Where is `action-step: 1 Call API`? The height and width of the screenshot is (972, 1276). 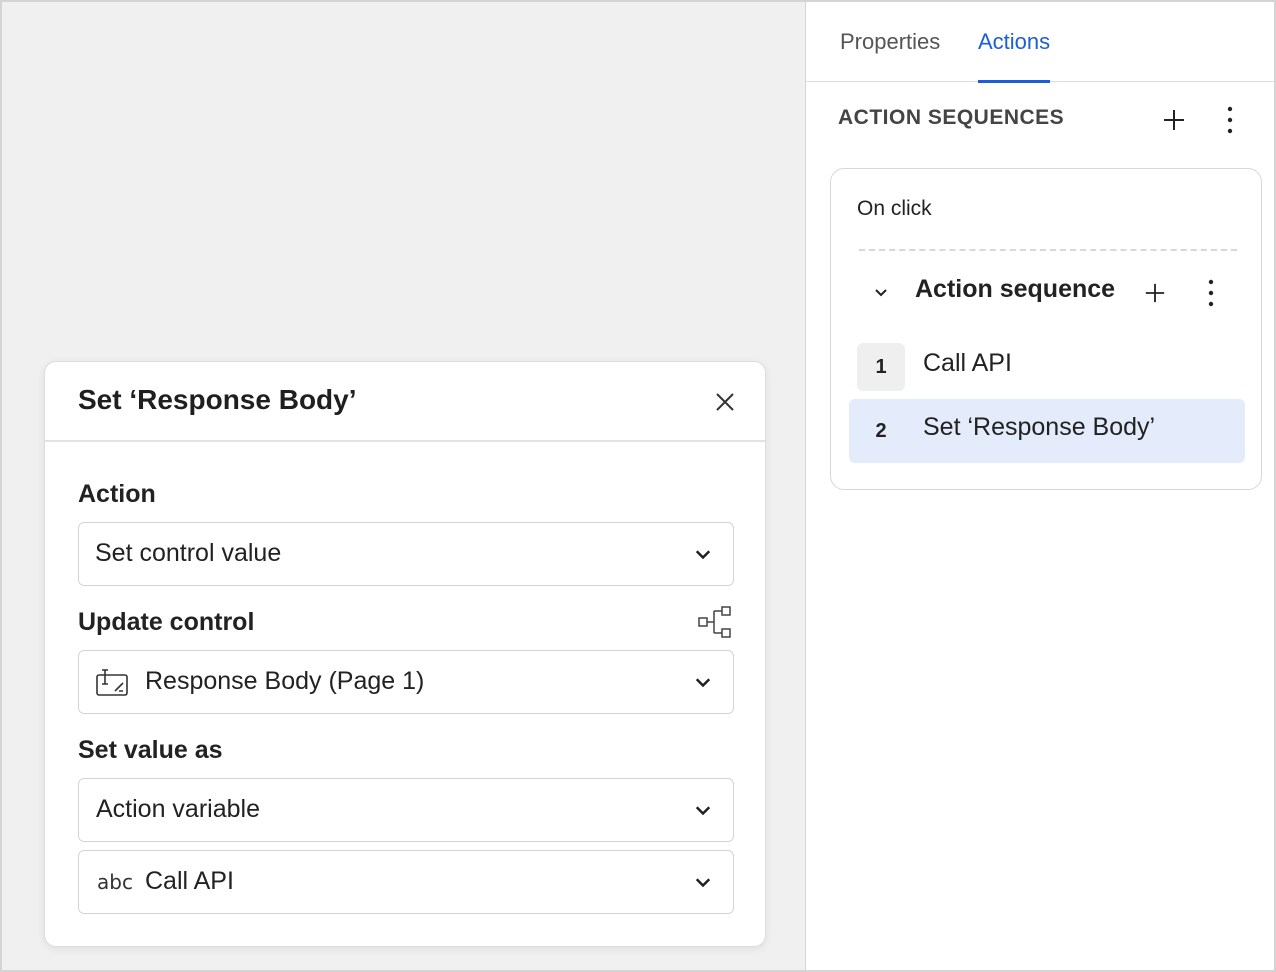 action-step: 1 Call API is located at coordinates (1047, 367).